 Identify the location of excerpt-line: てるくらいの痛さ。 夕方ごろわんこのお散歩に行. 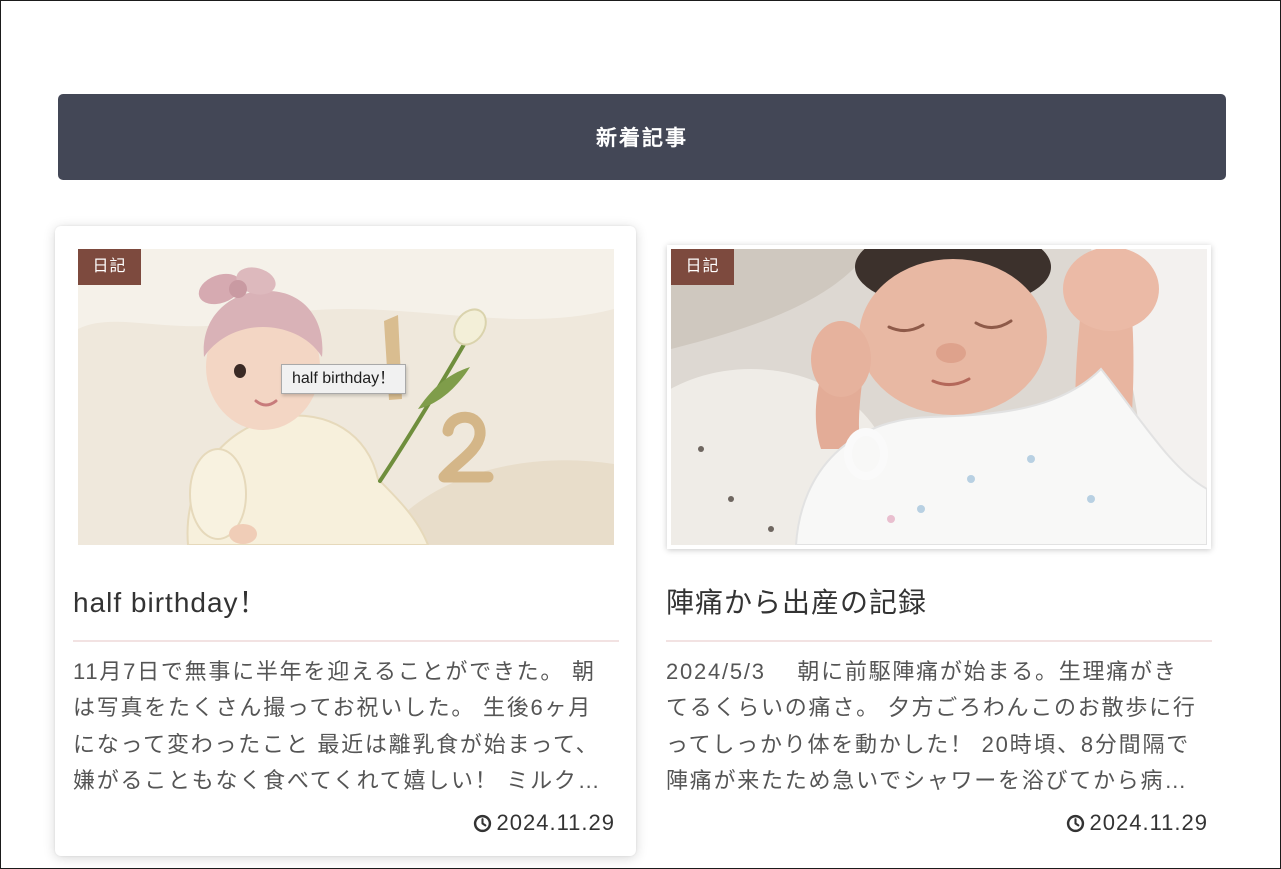
(931, 708).